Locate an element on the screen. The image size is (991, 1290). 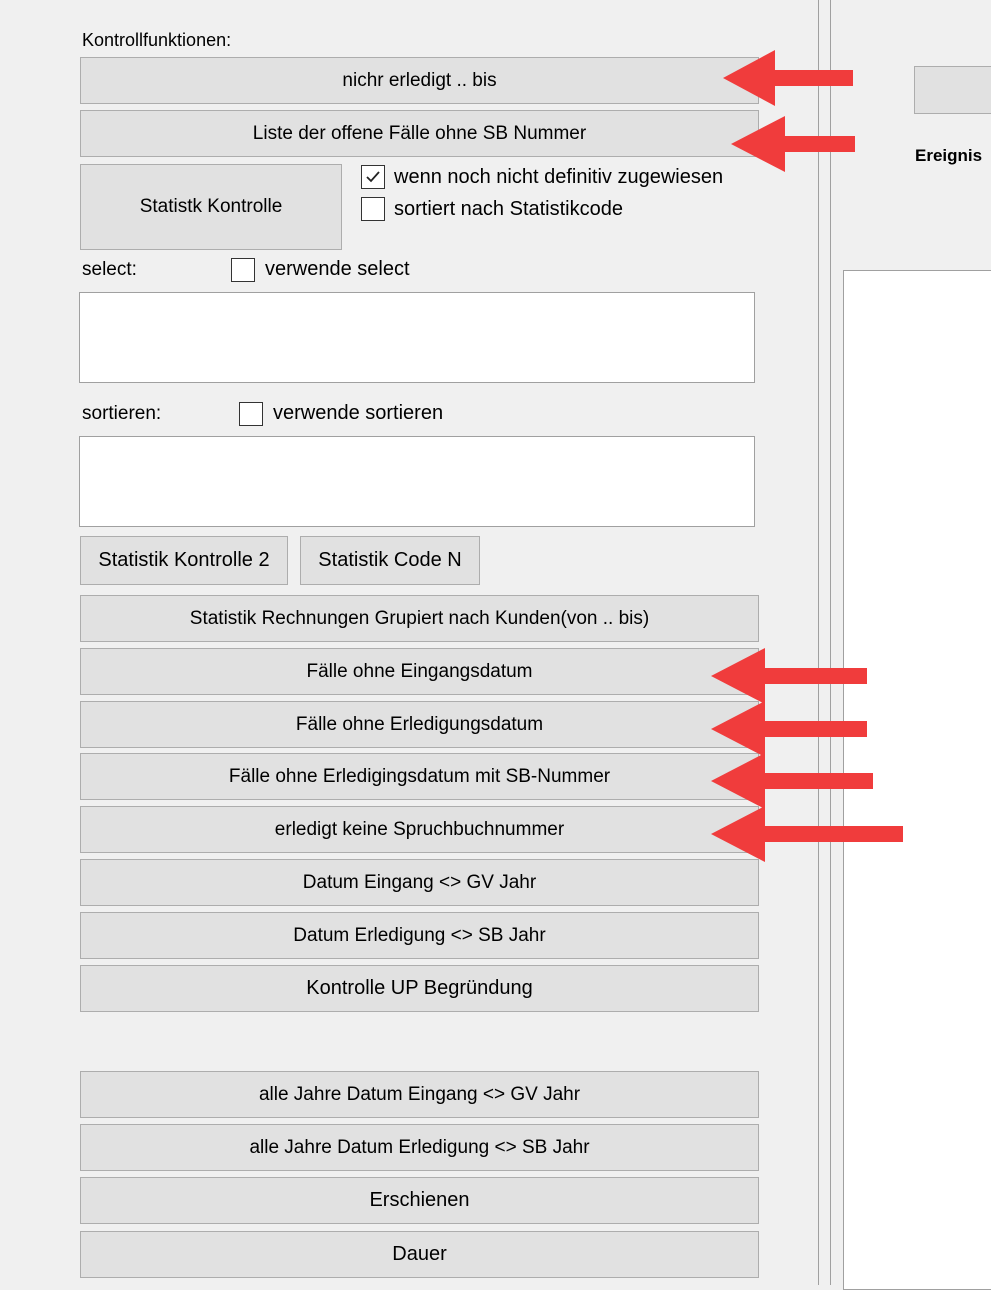
alle-jahre-erledigung-button: alle Jahre Datum Erledigung <> SB Jahr is located at coordinates (419, 1147).